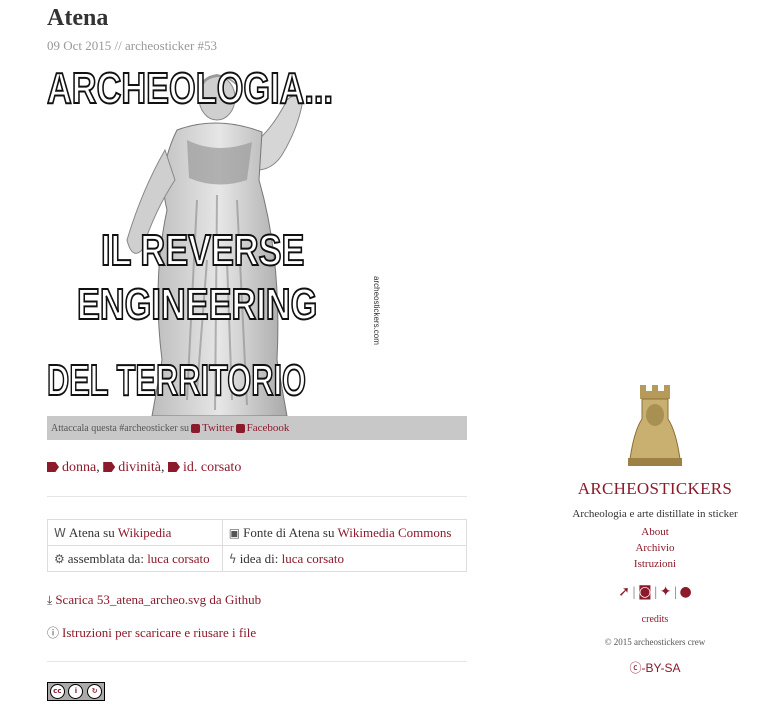 This screenshot has width=763, height=715. Describe the element at coordinates (91, 532) in the screenshot. I see `cell-text: Atena su` at that location.